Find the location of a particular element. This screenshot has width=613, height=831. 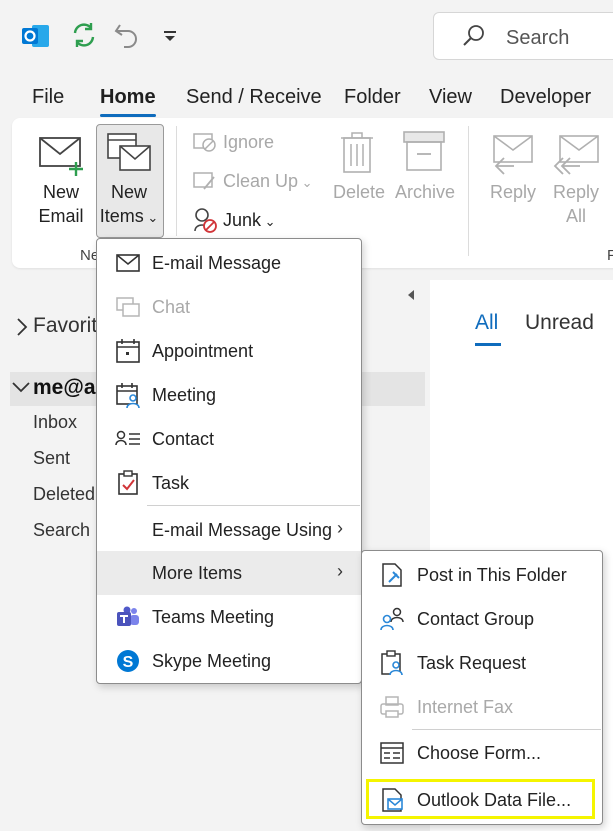

menu-item-label: Meeting is located at coordinates (184, 395).